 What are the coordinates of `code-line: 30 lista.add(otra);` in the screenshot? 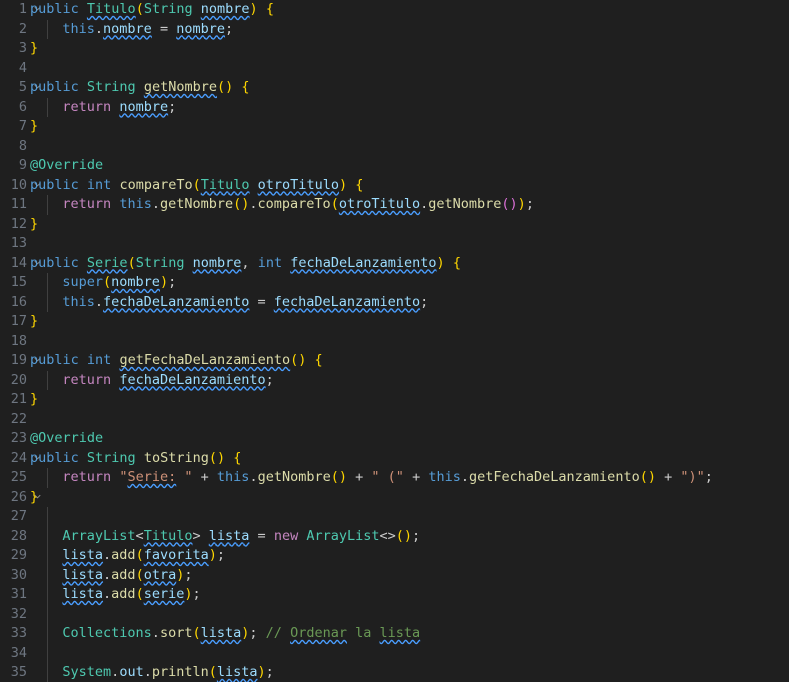 It's located at (394, 575).